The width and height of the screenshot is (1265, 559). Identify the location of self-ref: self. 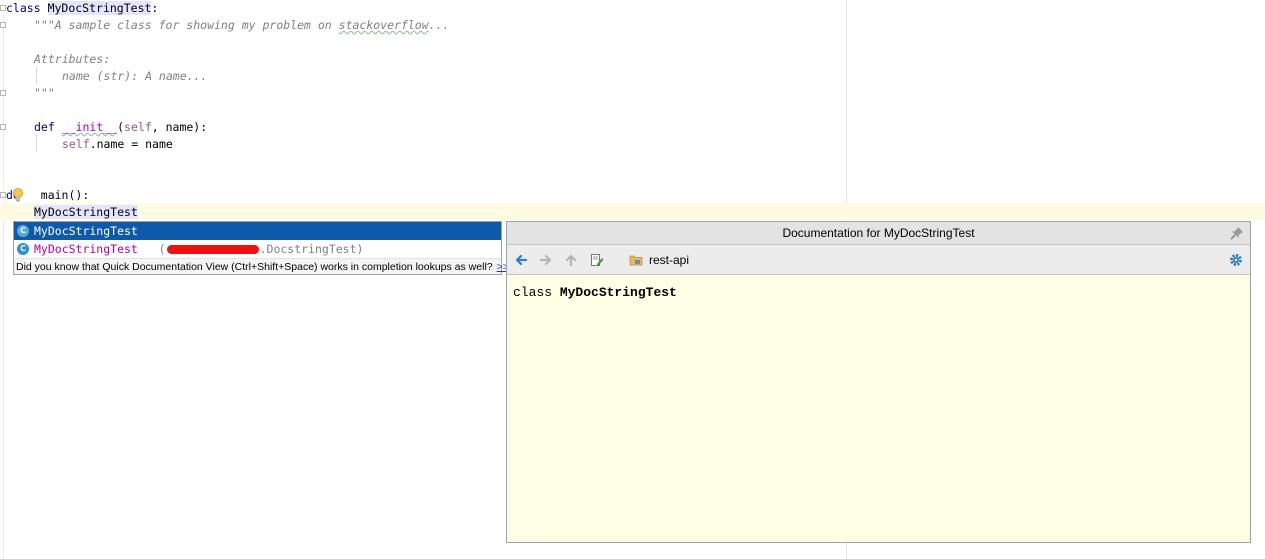
(76, 144).